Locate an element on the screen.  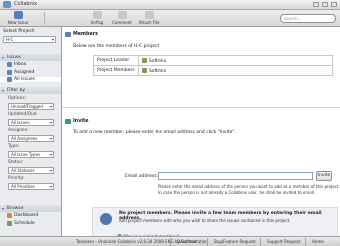
assignee-label: Assignee: is located at coordinates (18, 130).